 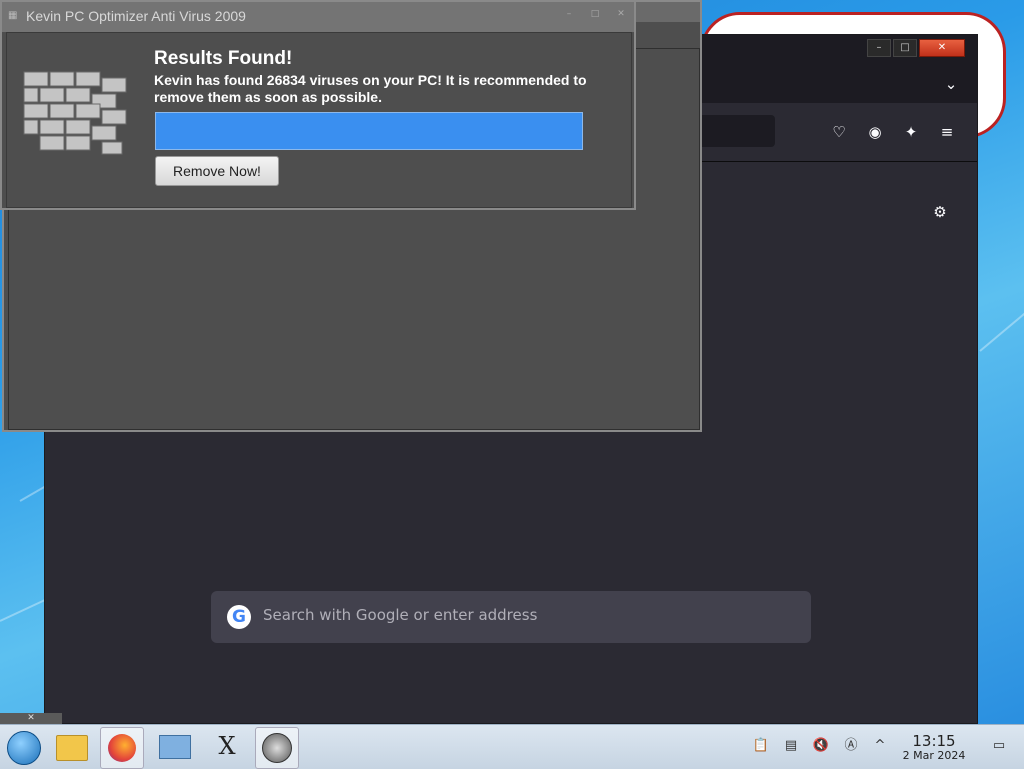 I want to click on clock-date: 2 Mar 2024, so click(x=934, y=755).